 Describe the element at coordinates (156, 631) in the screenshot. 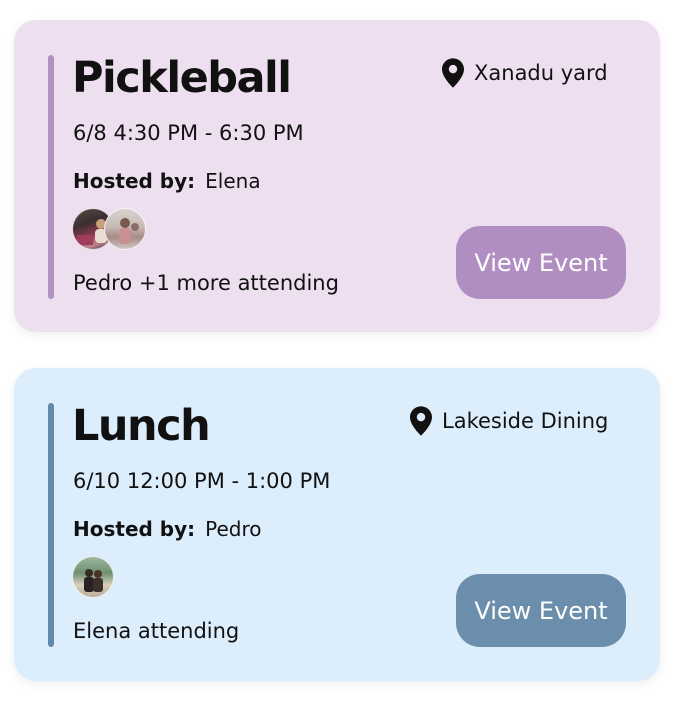

I see `attending-summary: Elena attending` at that location.